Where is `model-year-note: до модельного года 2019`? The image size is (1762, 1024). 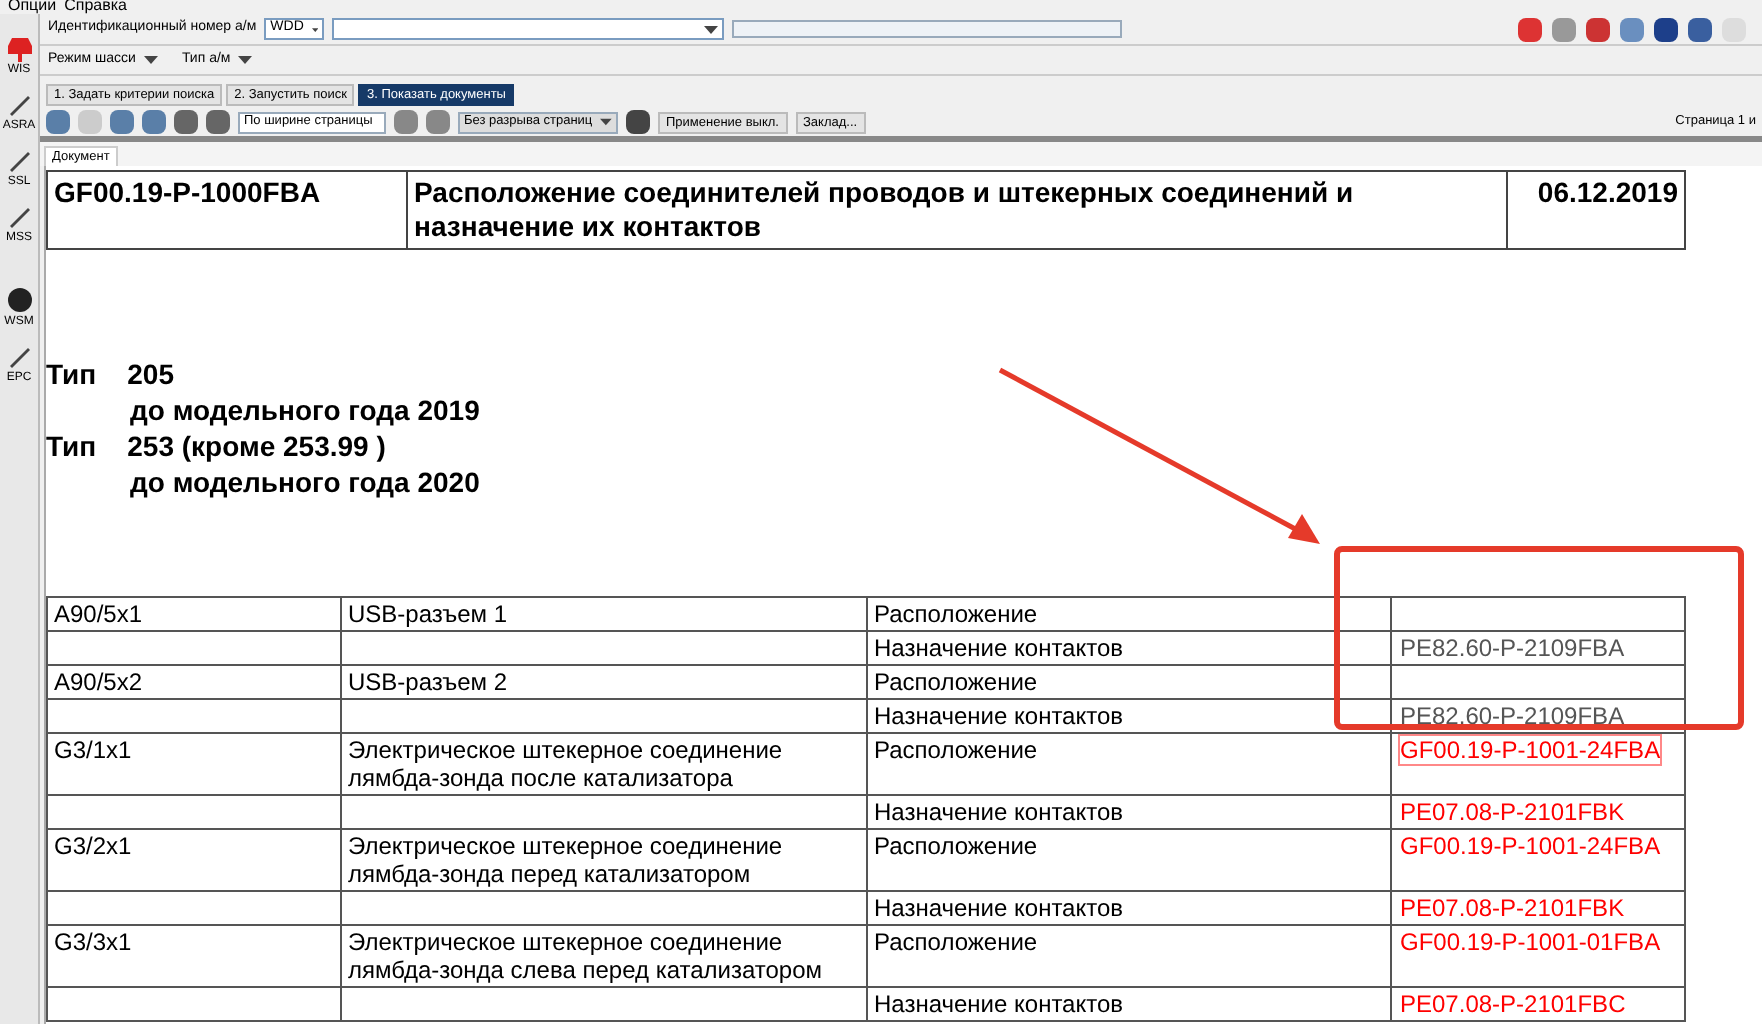 model-year-note: до модельного года 2019 is located at coordinates (305, 410).